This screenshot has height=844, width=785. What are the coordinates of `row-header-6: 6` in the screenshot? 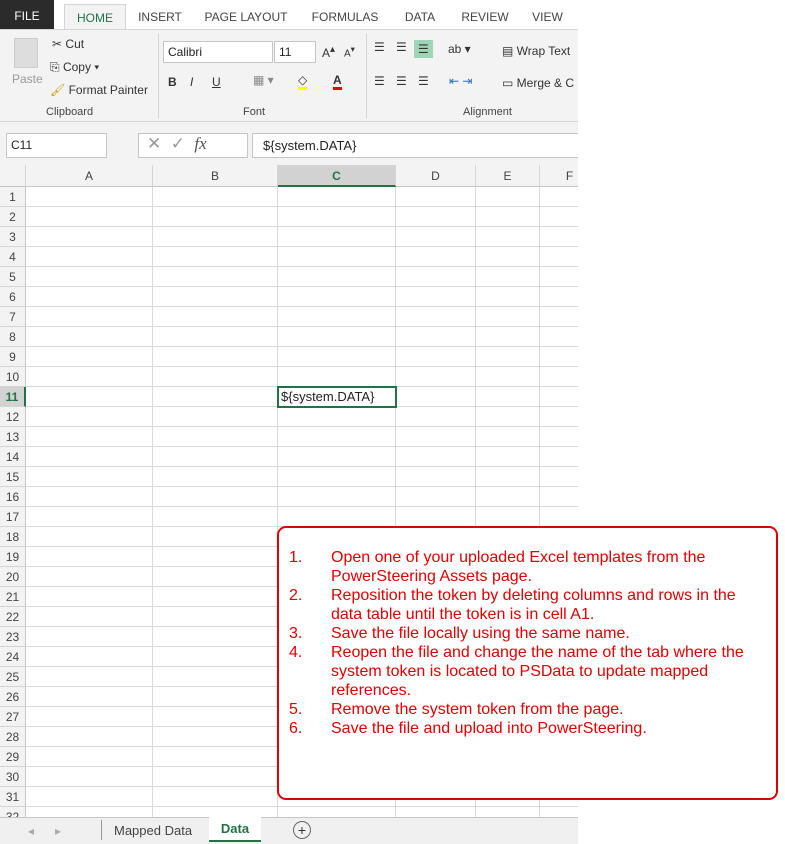 It's located at (13, 297).